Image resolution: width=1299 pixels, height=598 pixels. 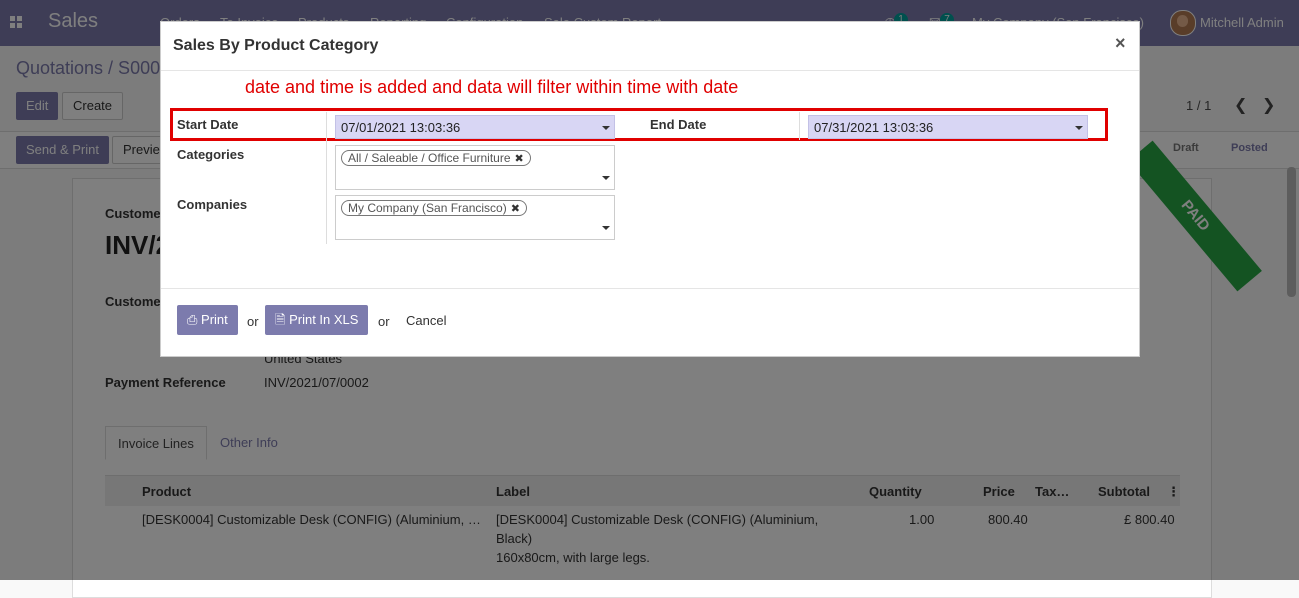 What do you see at coordinates (650, 322) in the screenshot?
I see `dialog-footer: ⎙ Print or 🗎 Print In XLS or Cancel` at bounding box center [650, 322].